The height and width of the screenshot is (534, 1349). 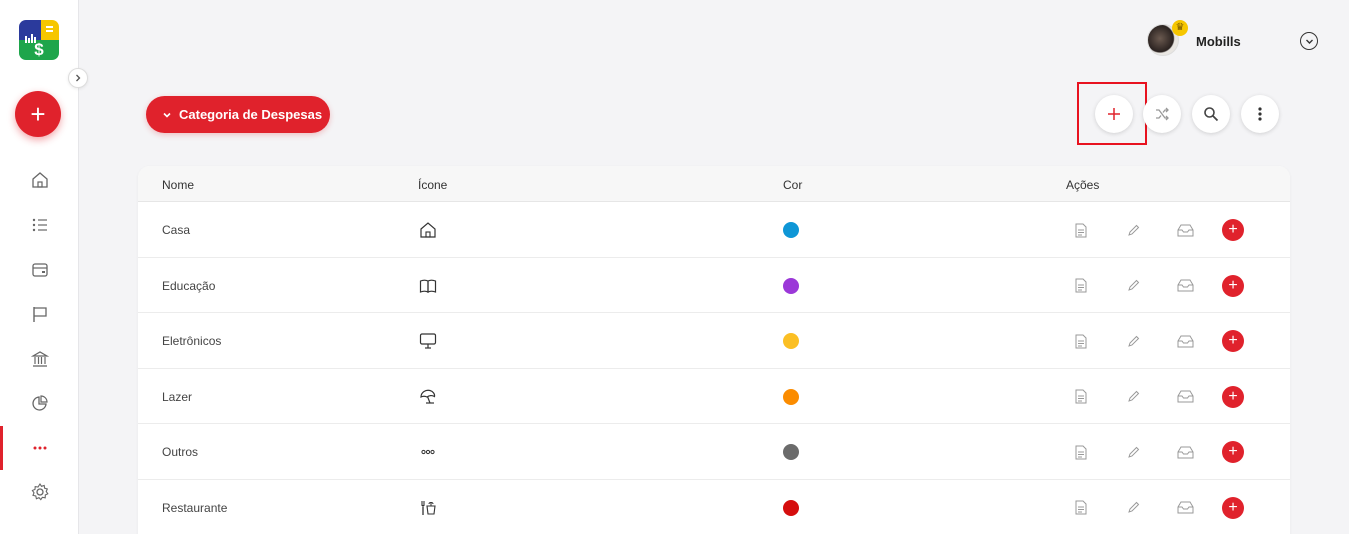 I want to click on list-icon, so click(x=39, y=225).